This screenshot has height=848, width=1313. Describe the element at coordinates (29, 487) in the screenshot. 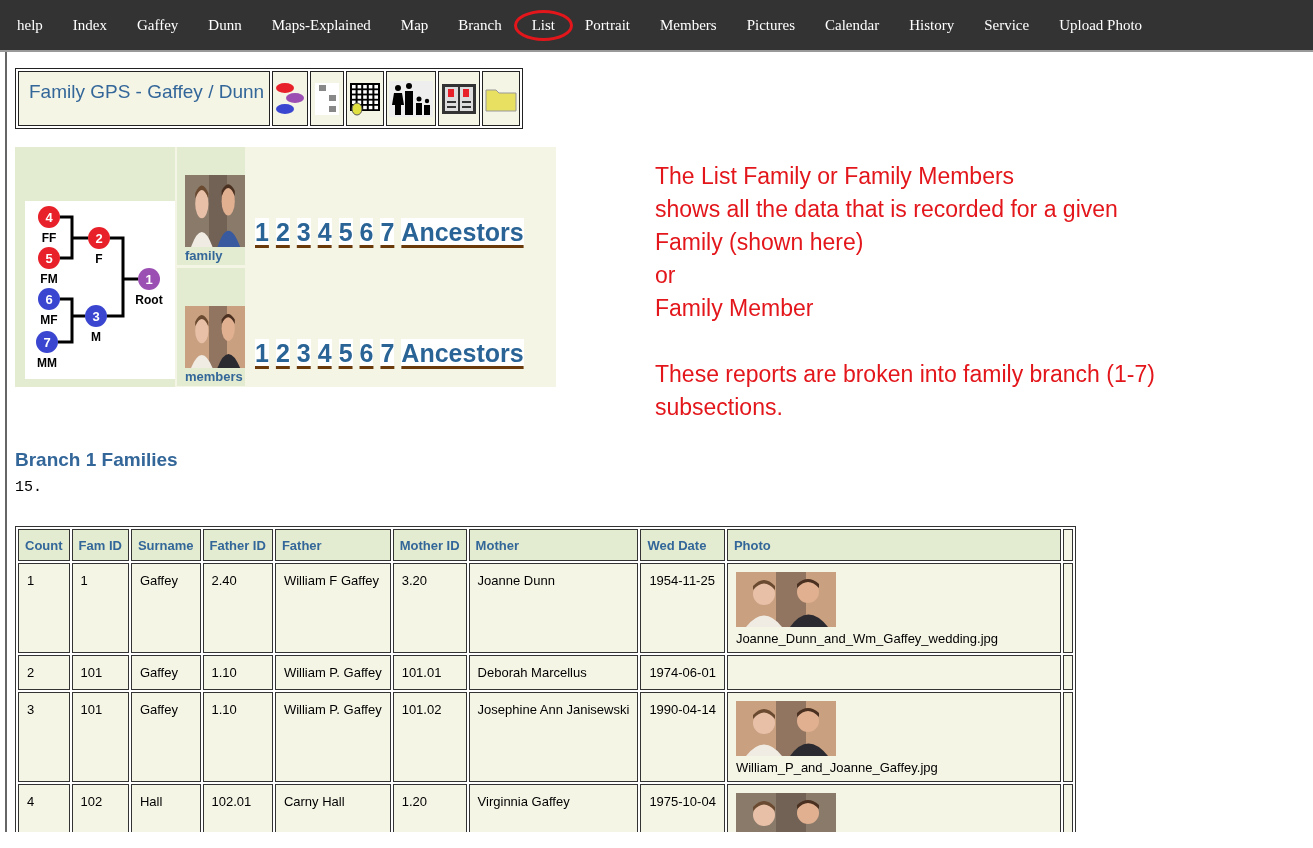

I see `family-count: 15.` at that location.